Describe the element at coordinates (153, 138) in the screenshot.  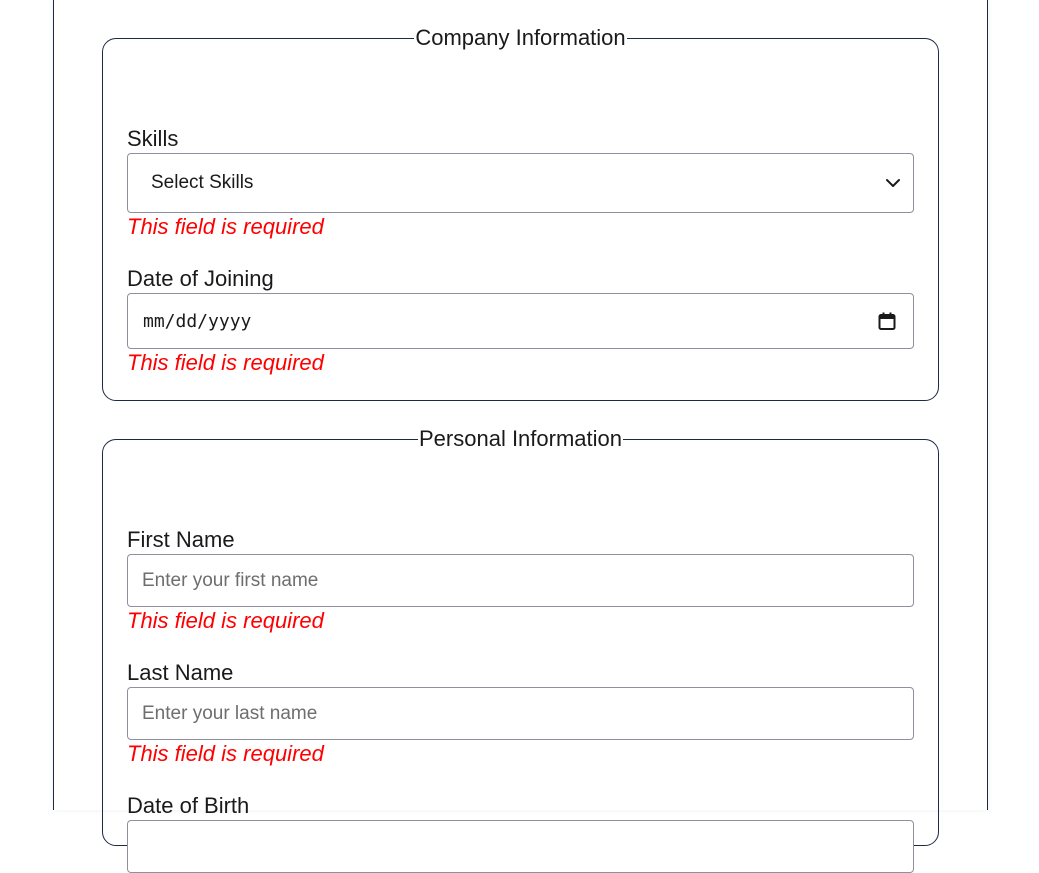
I see `skills-label: Skills` at that location.